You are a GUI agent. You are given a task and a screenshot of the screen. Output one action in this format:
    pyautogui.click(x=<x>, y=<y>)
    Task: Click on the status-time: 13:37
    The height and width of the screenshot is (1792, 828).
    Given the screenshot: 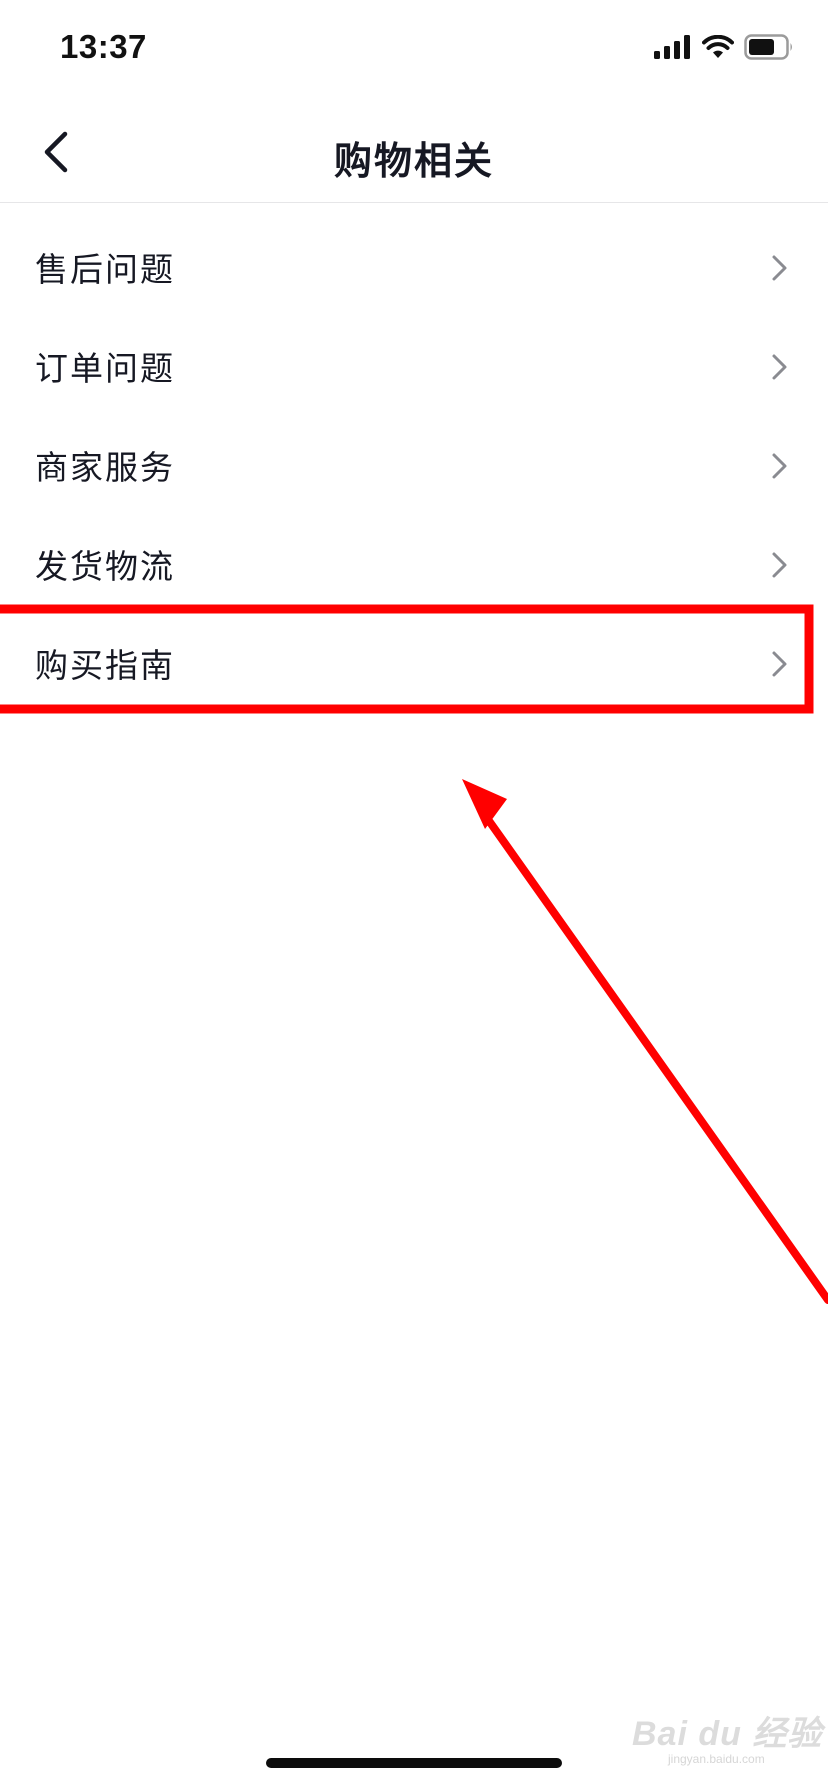 What is the action you would take?
    pyautogui.click(x=103, y=46)
    